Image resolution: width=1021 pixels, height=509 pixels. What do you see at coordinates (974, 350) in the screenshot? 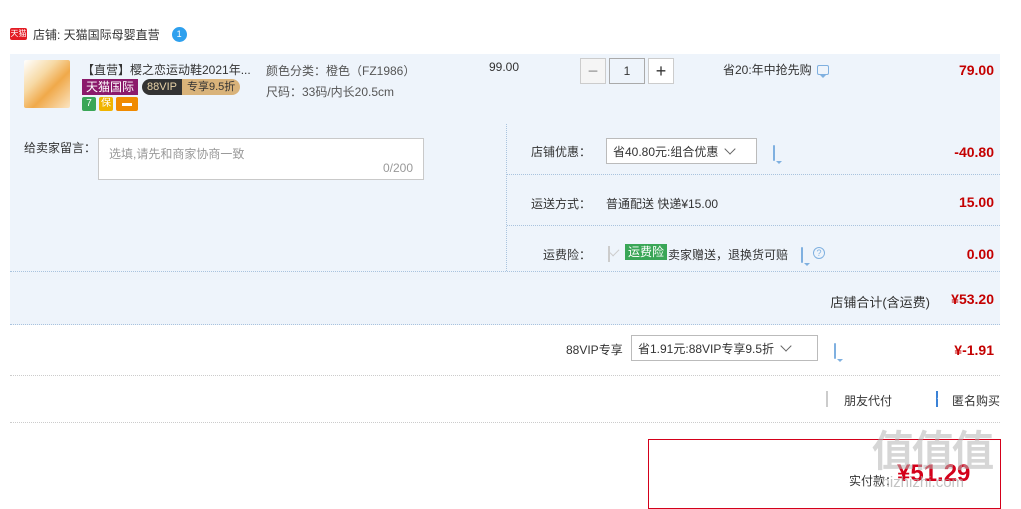
I see `vip-discount-amount: ¥-1.91` at bounding box center [974, 350].